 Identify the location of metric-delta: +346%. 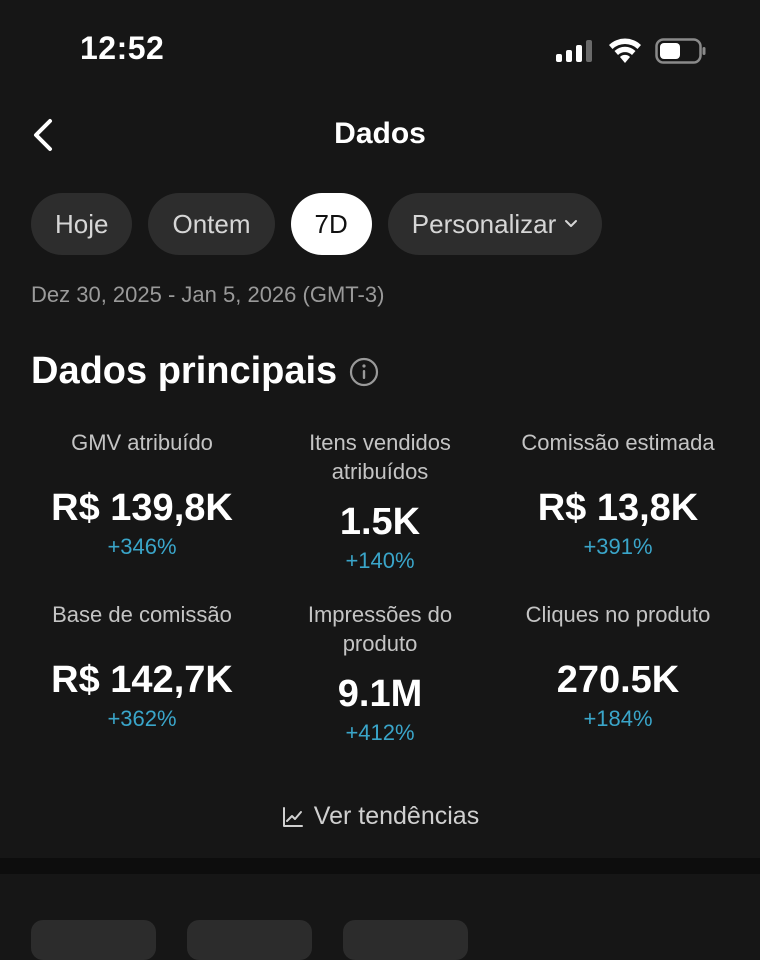
(142, 546).